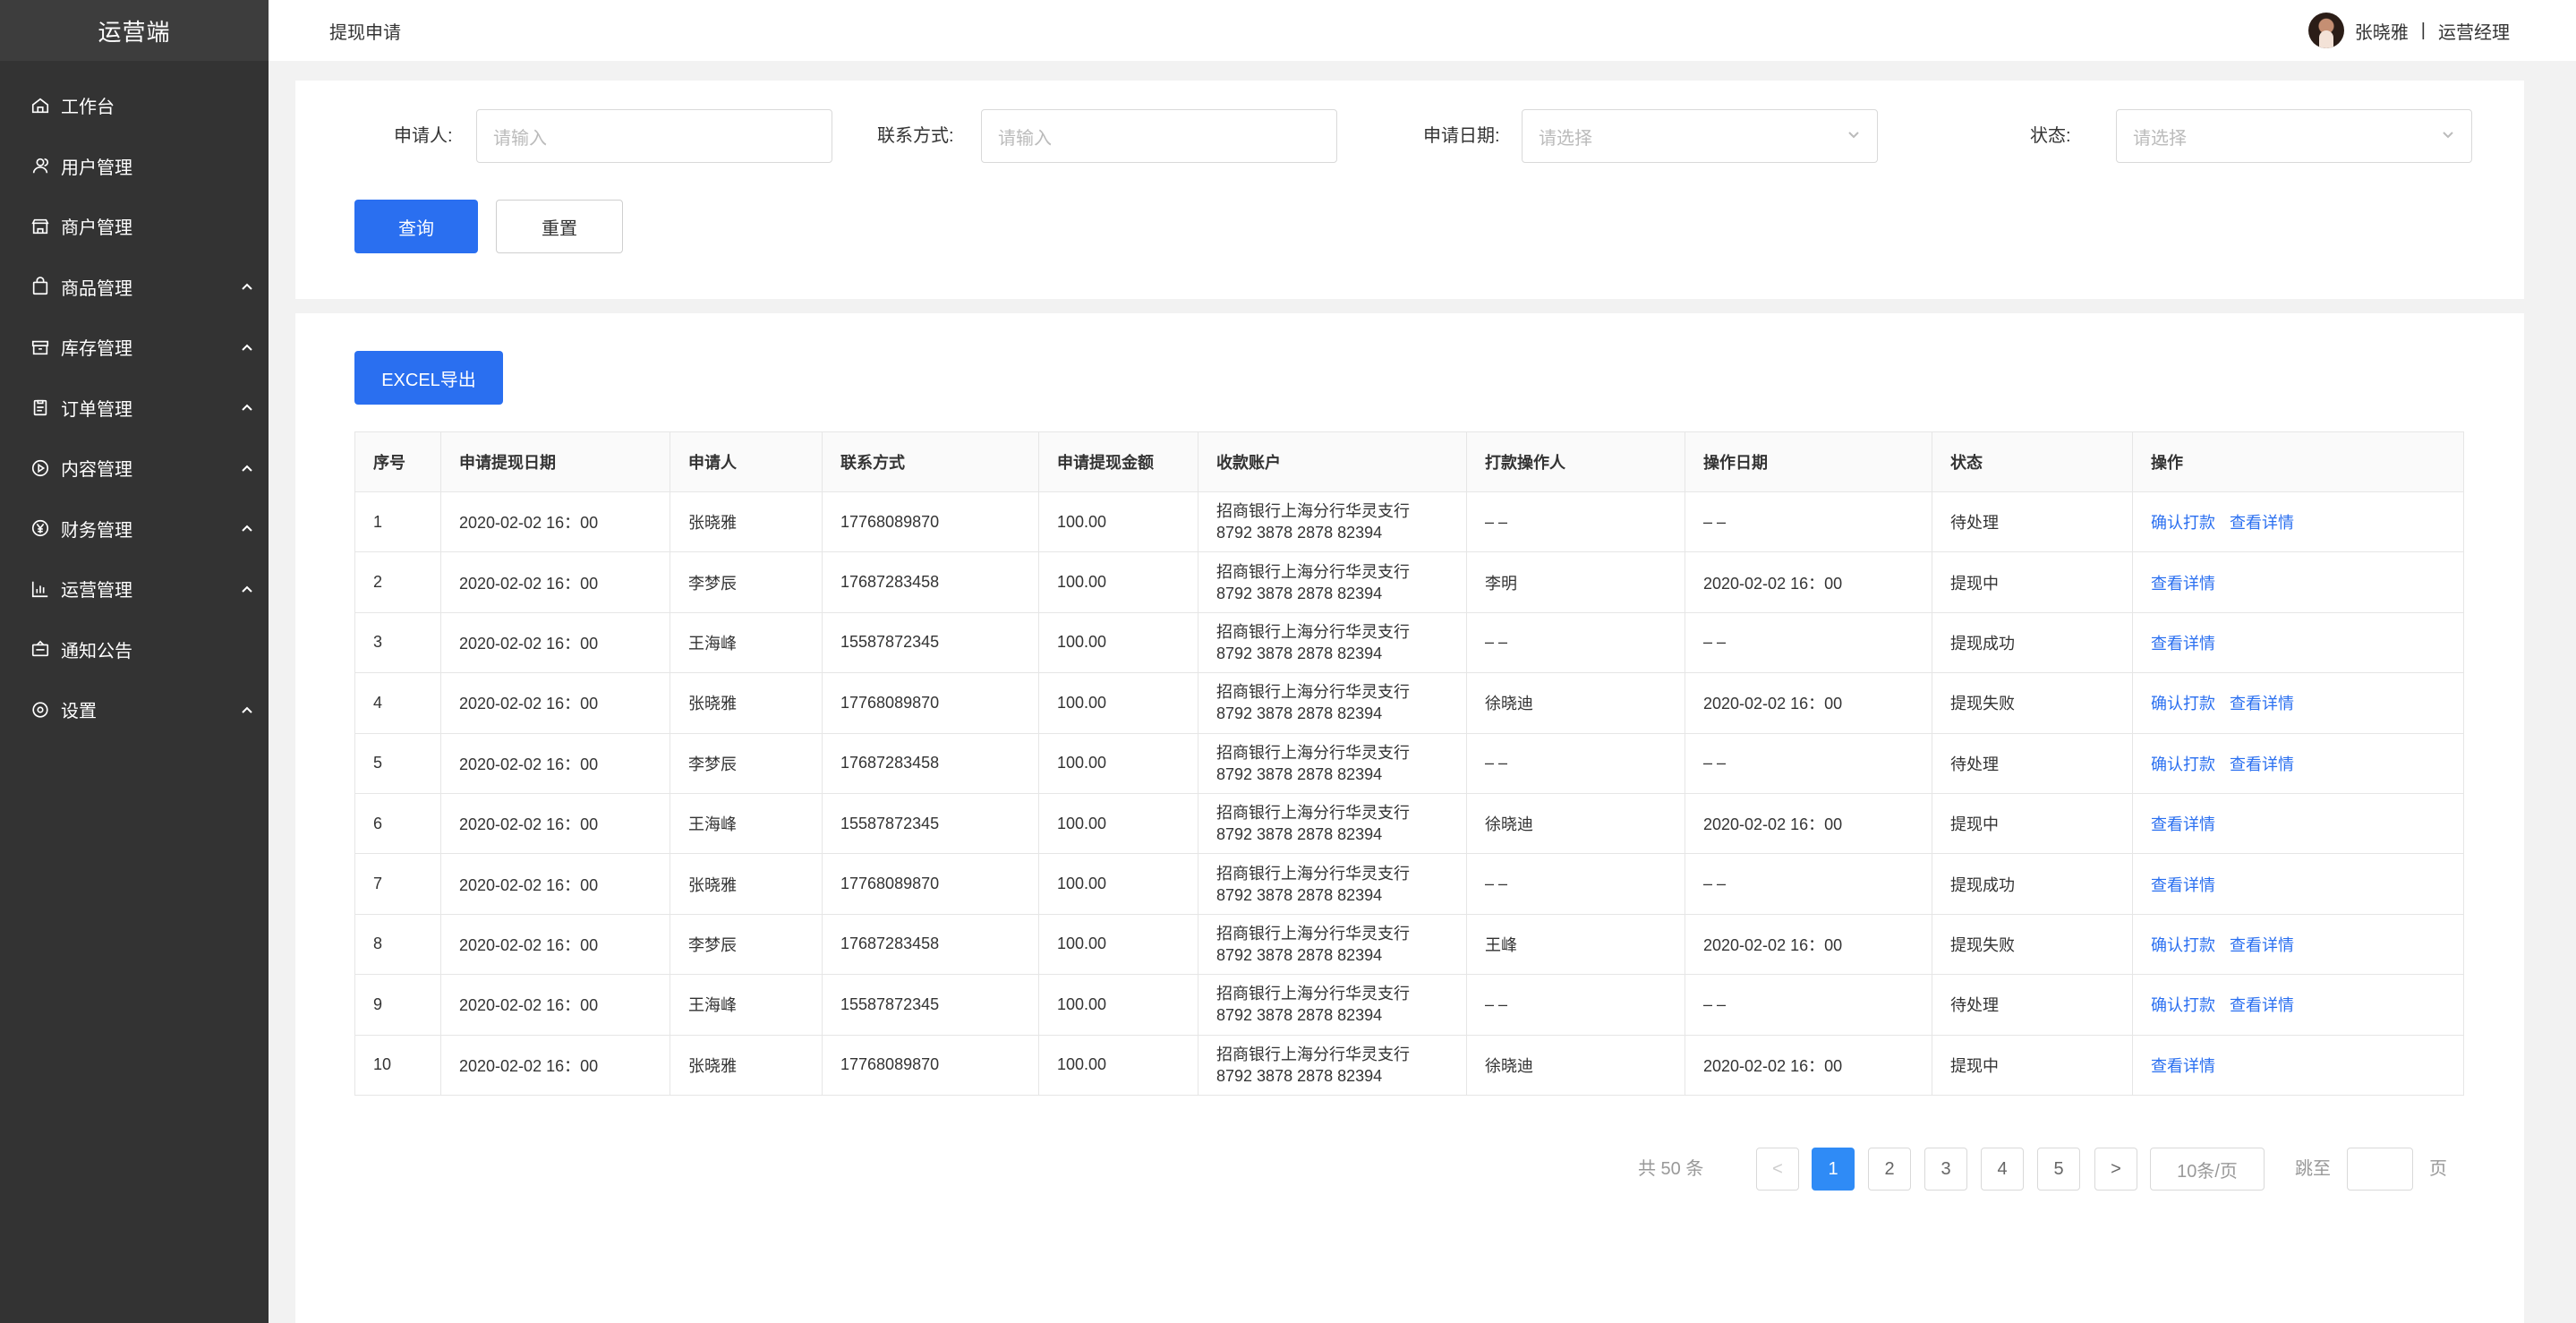 The image size is (2576, 1323). What do you see at coordinates (555, 944) in the screenshot?
I see `cell-apply-date: 2020-02-02 16：00` at bounding box center [555, 944].